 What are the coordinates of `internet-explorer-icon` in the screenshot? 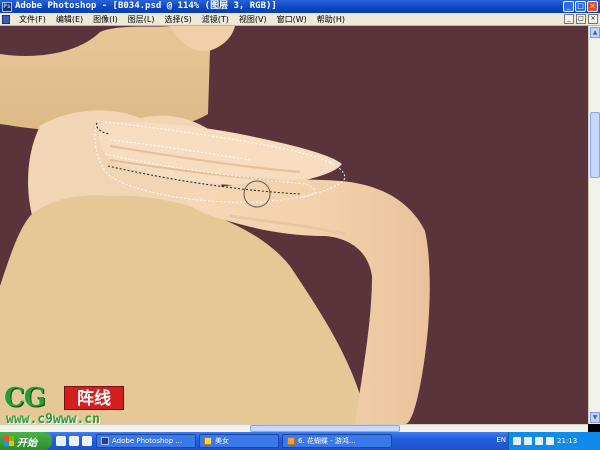 It's located at (61, 441).